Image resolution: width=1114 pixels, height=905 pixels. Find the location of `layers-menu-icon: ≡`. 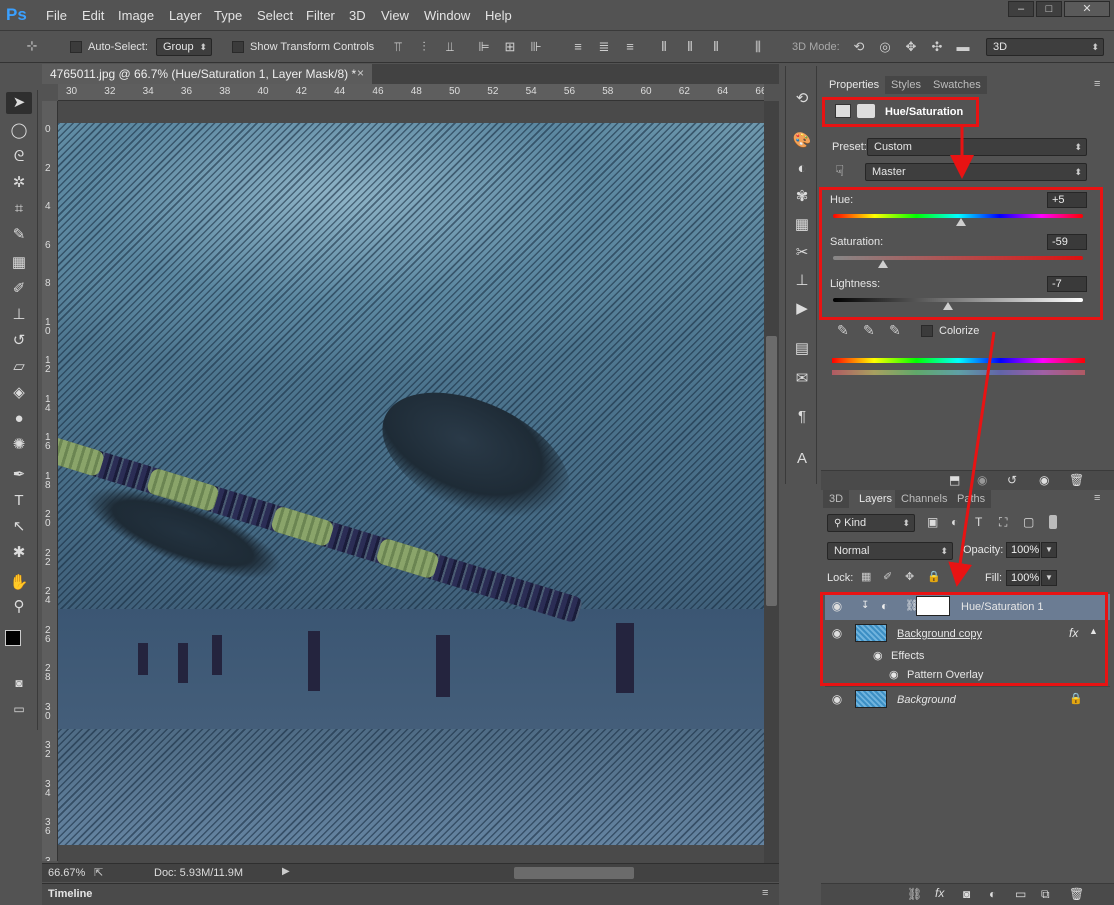

layers-menu-icon: ≡ is located at coordinates (1097, 498).